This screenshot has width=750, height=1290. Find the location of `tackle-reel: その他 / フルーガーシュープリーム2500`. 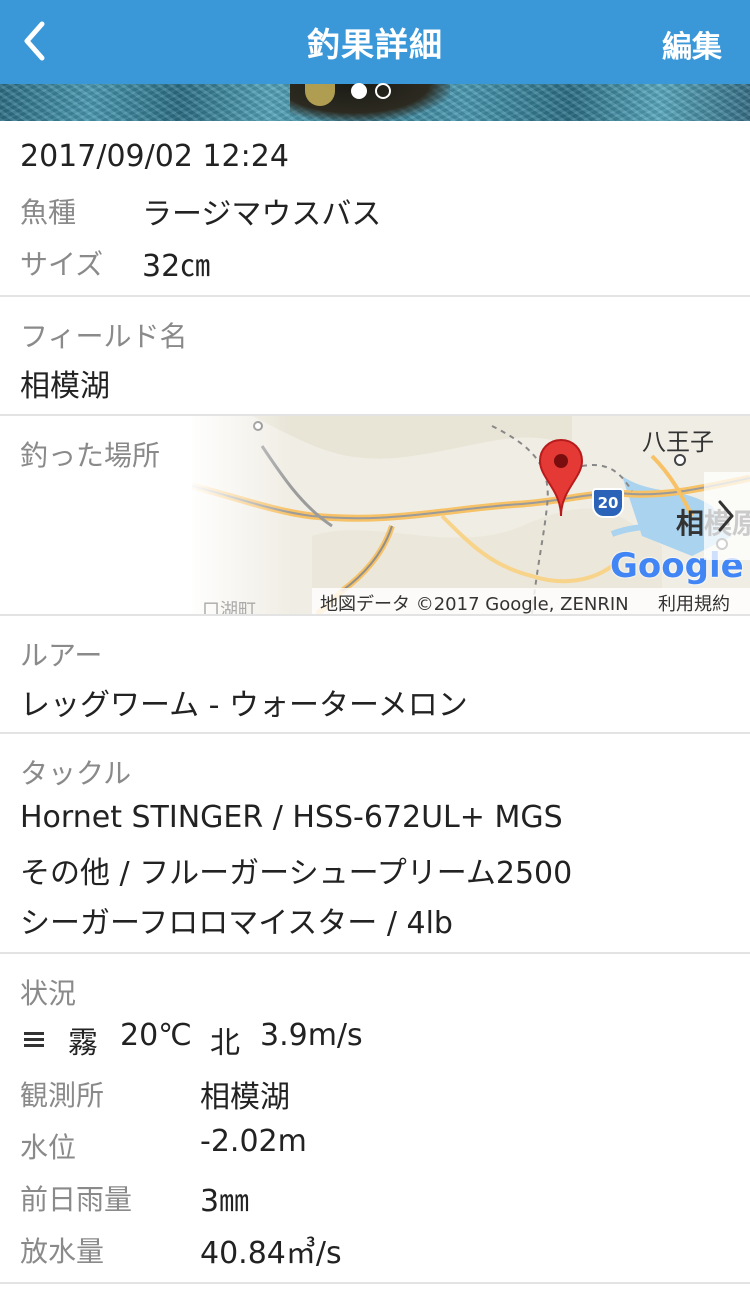

tackle-reel: その他 / フルーガーシュープリーム2500 is located at coordinates (296, 873).